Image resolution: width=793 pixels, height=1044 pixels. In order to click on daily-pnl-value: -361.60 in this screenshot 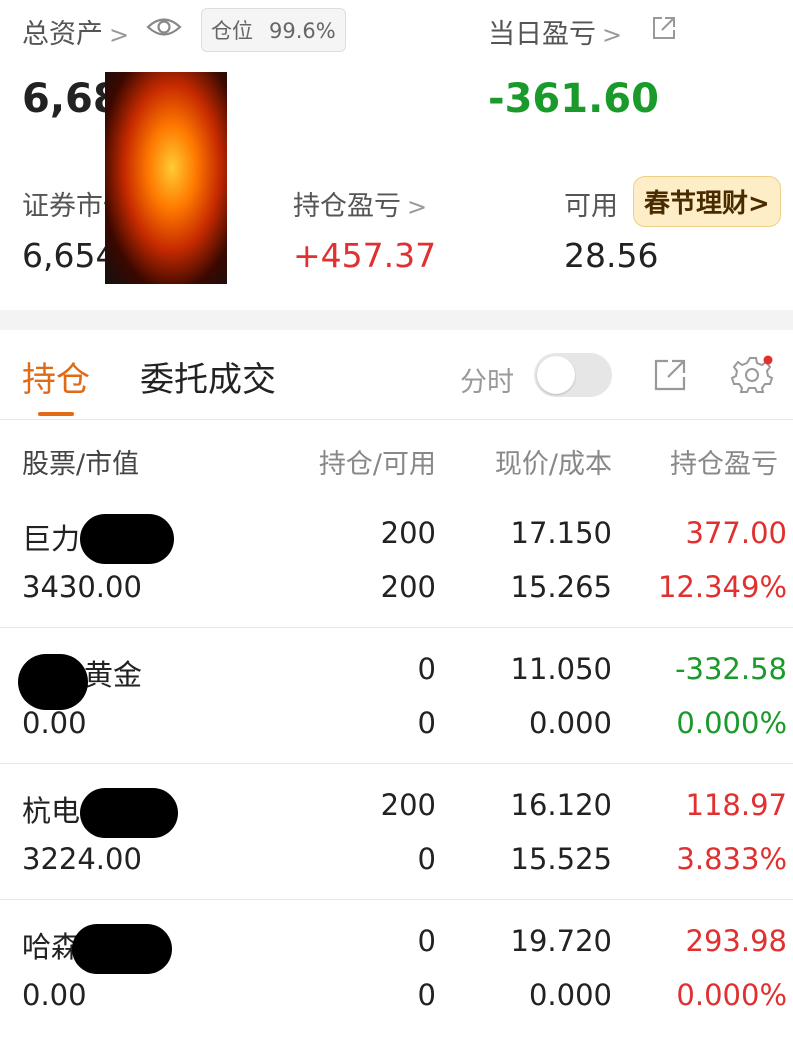, I will do `click(573, 99)`.